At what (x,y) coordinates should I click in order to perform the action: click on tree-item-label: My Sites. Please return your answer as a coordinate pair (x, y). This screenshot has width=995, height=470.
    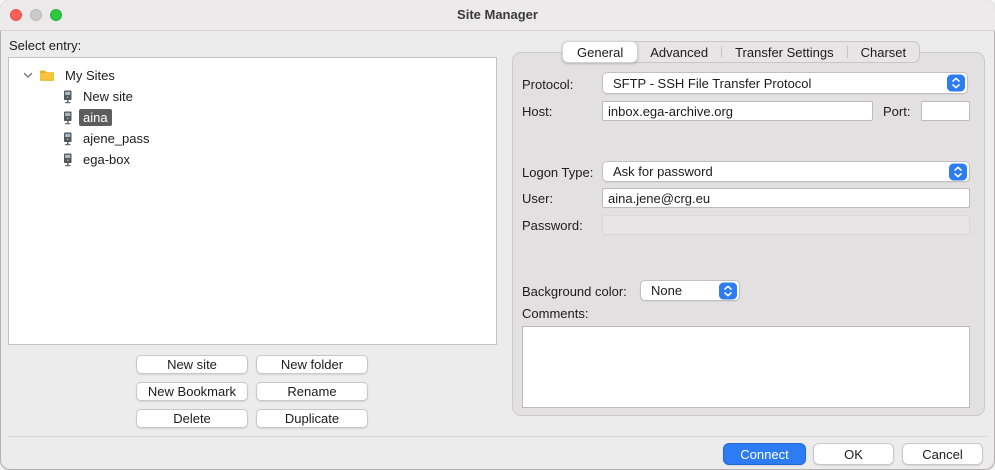
    Looking at the image, I should click on (90, 75).